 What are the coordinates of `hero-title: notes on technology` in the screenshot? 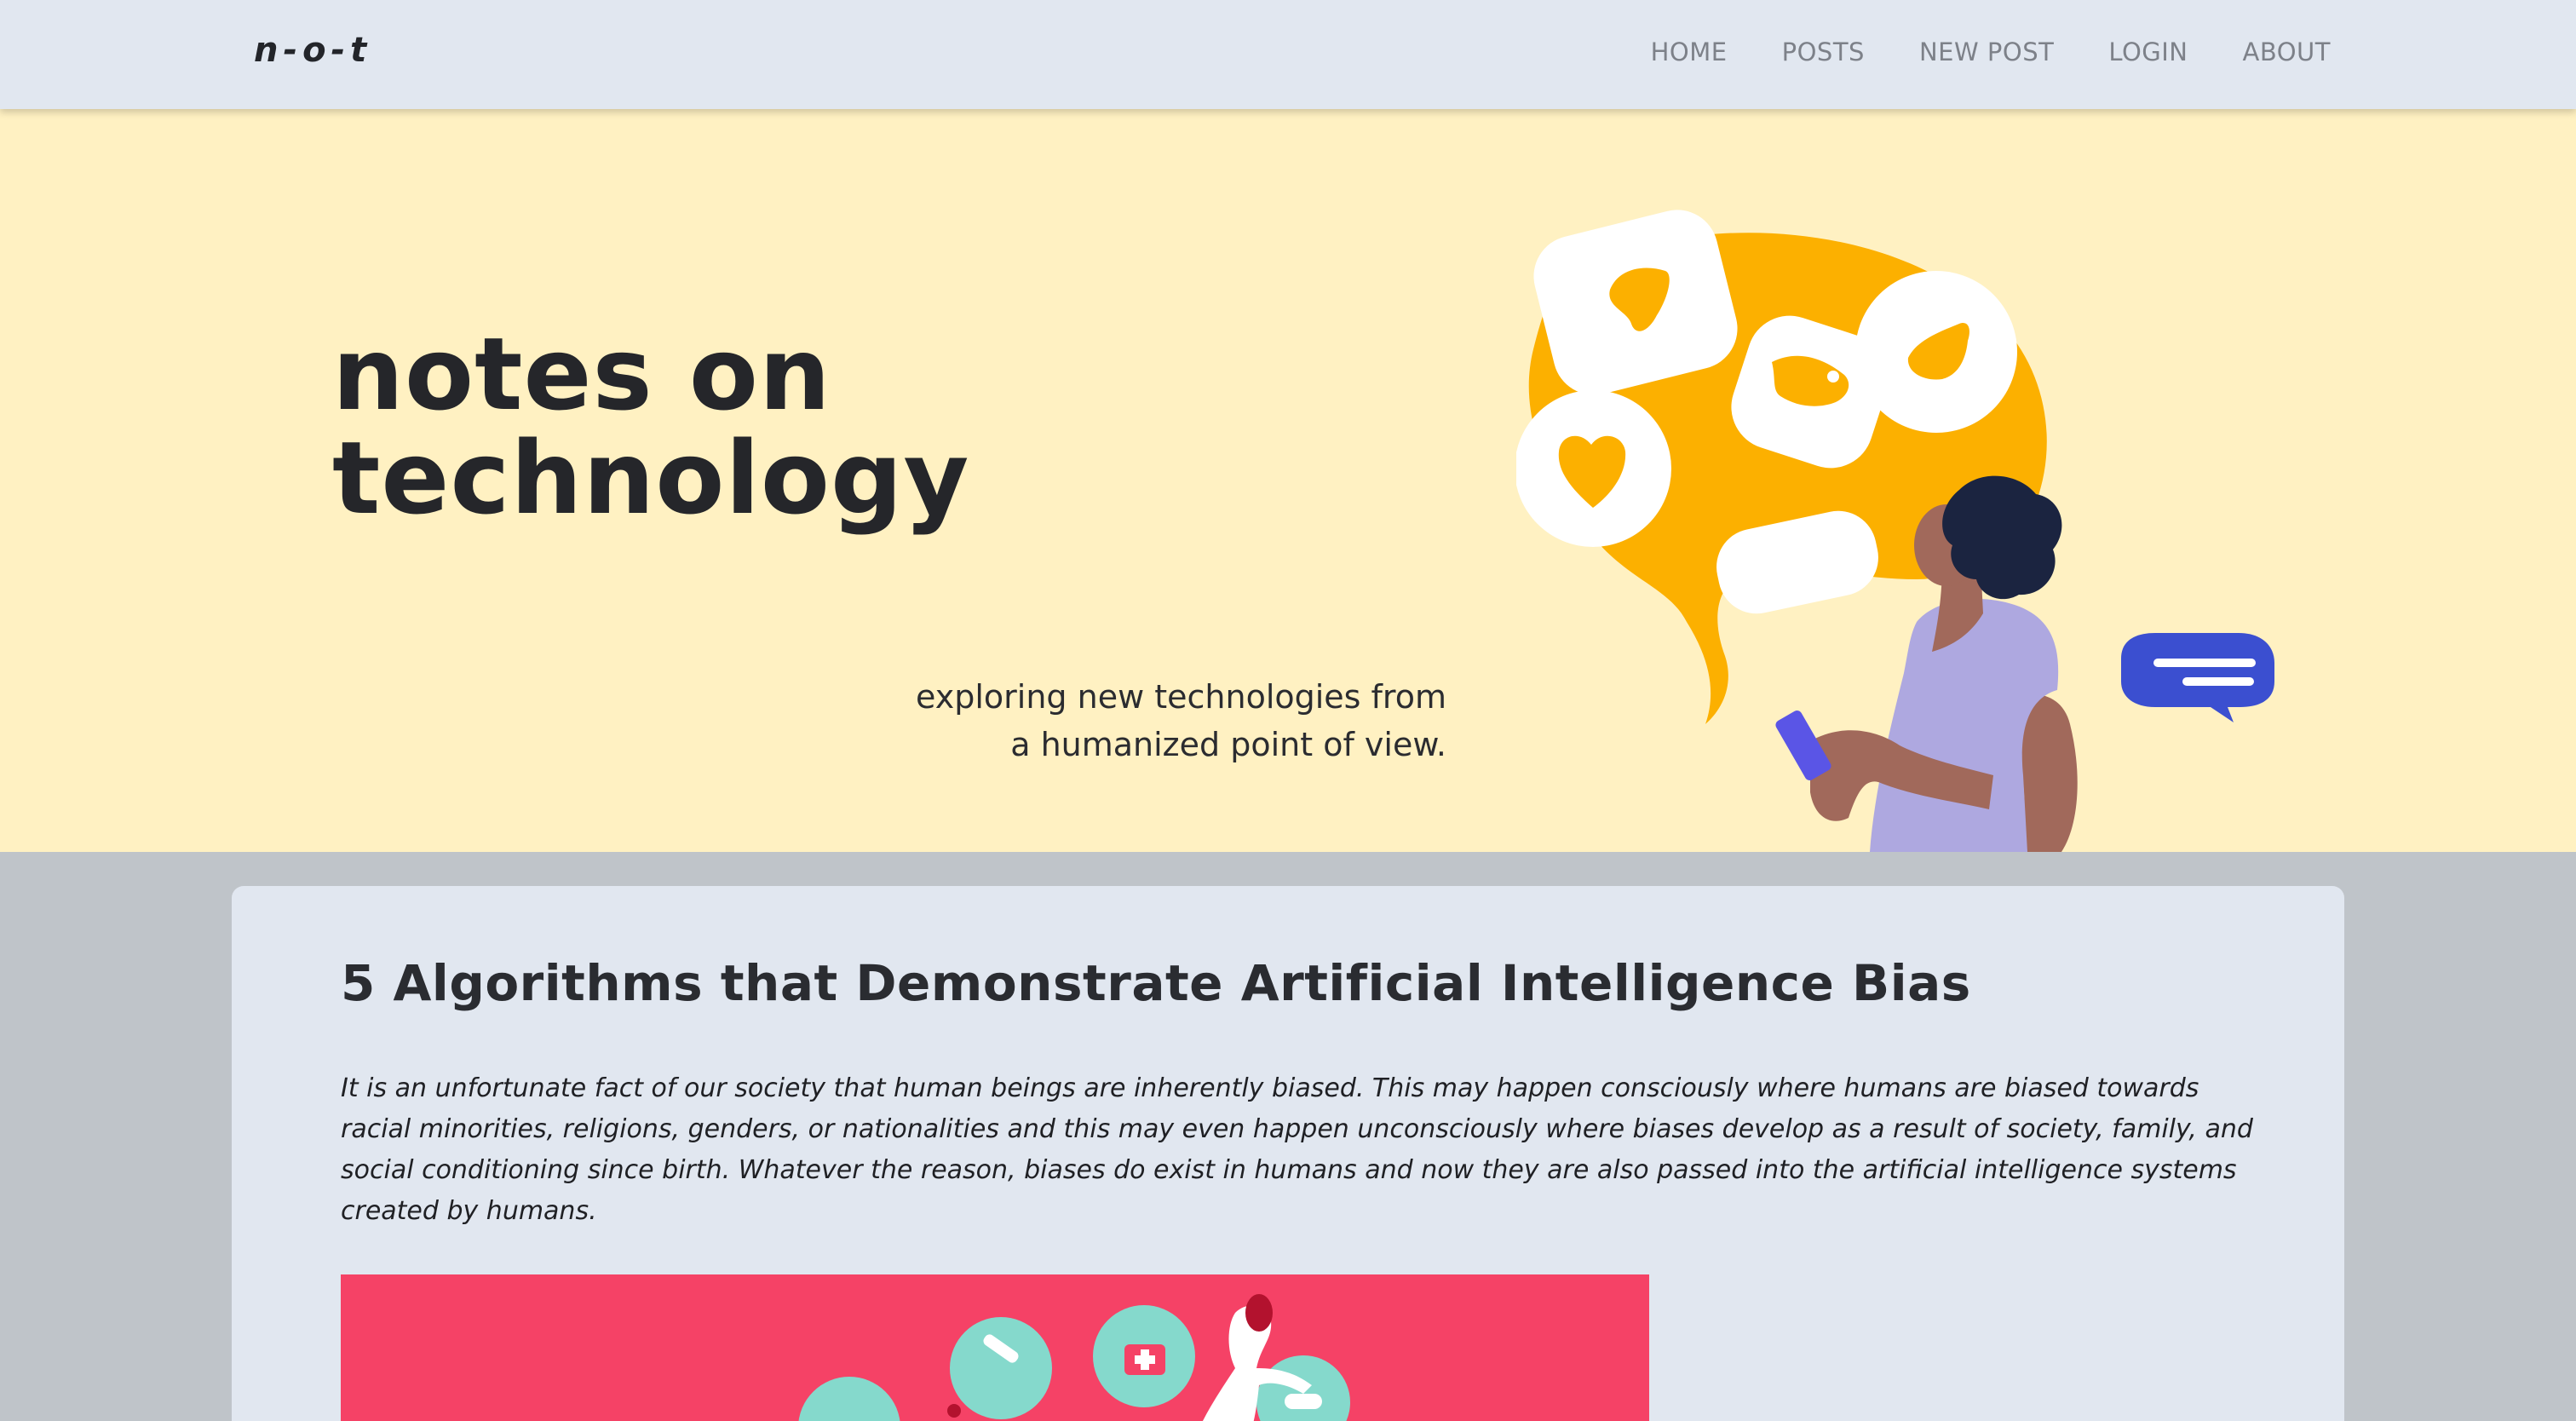 It's located at (650, 426).